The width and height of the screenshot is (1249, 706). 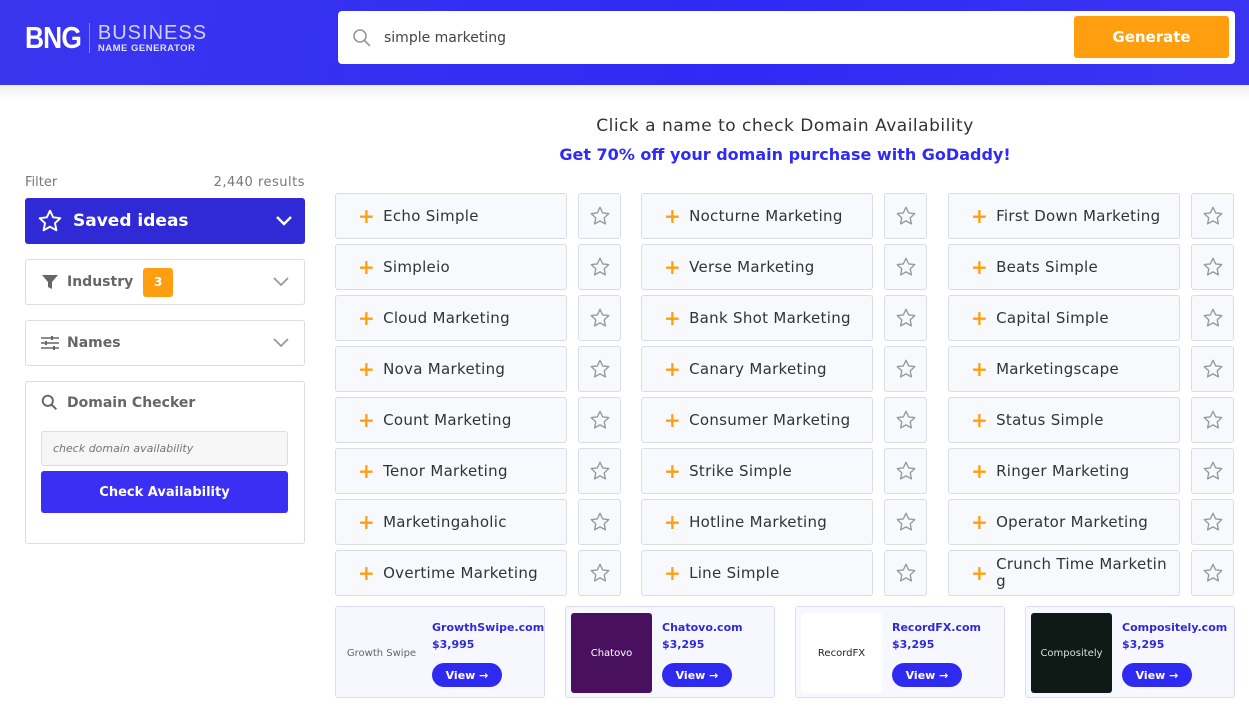 I want to click on name-button: + Echo Simple, so click(x=451, y=216).